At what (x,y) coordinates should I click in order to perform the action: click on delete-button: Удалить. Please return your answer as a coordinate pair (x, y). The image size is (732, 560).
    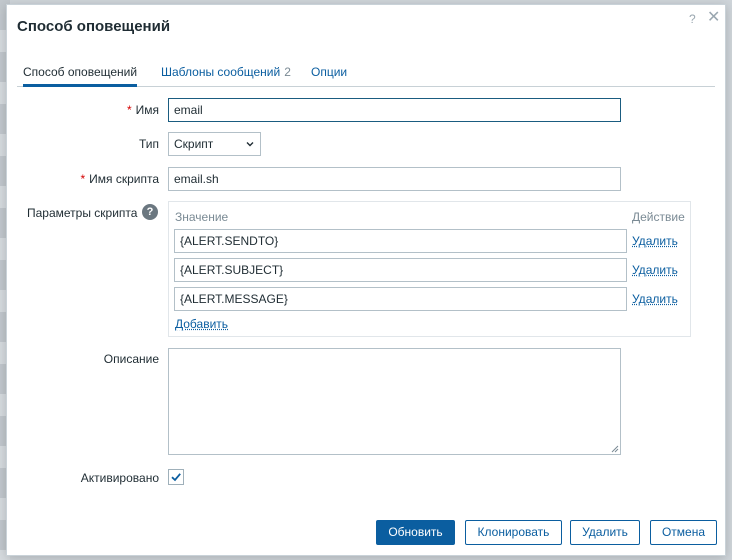
    Looking at the image, I should click on (605, 532).